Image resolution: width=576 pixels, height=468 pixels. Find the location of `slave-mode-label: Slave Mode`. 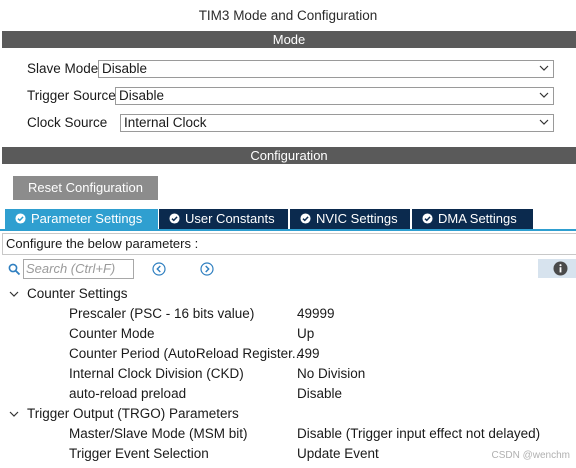

slave-mode-label: Slave Mode is located at coordinates (63, 68).